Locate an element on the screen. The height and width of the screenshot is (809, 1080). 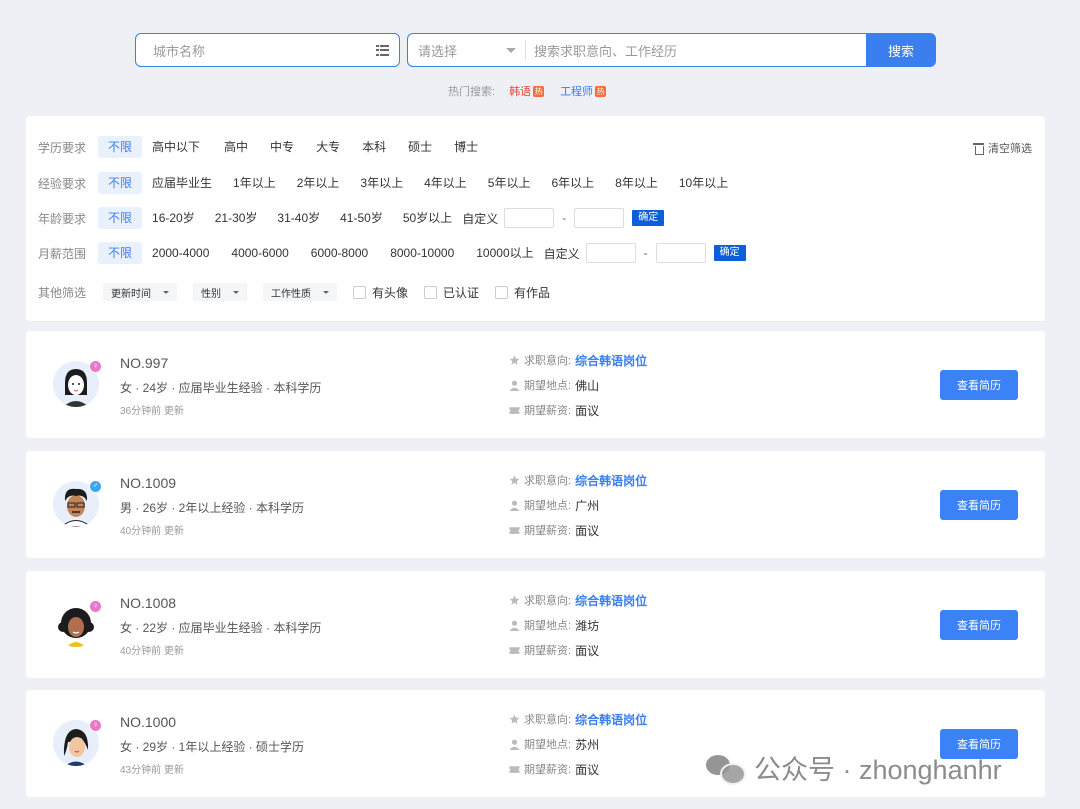
clear-filter-label: 清空筛选 is located at coordinates (1010, 149).